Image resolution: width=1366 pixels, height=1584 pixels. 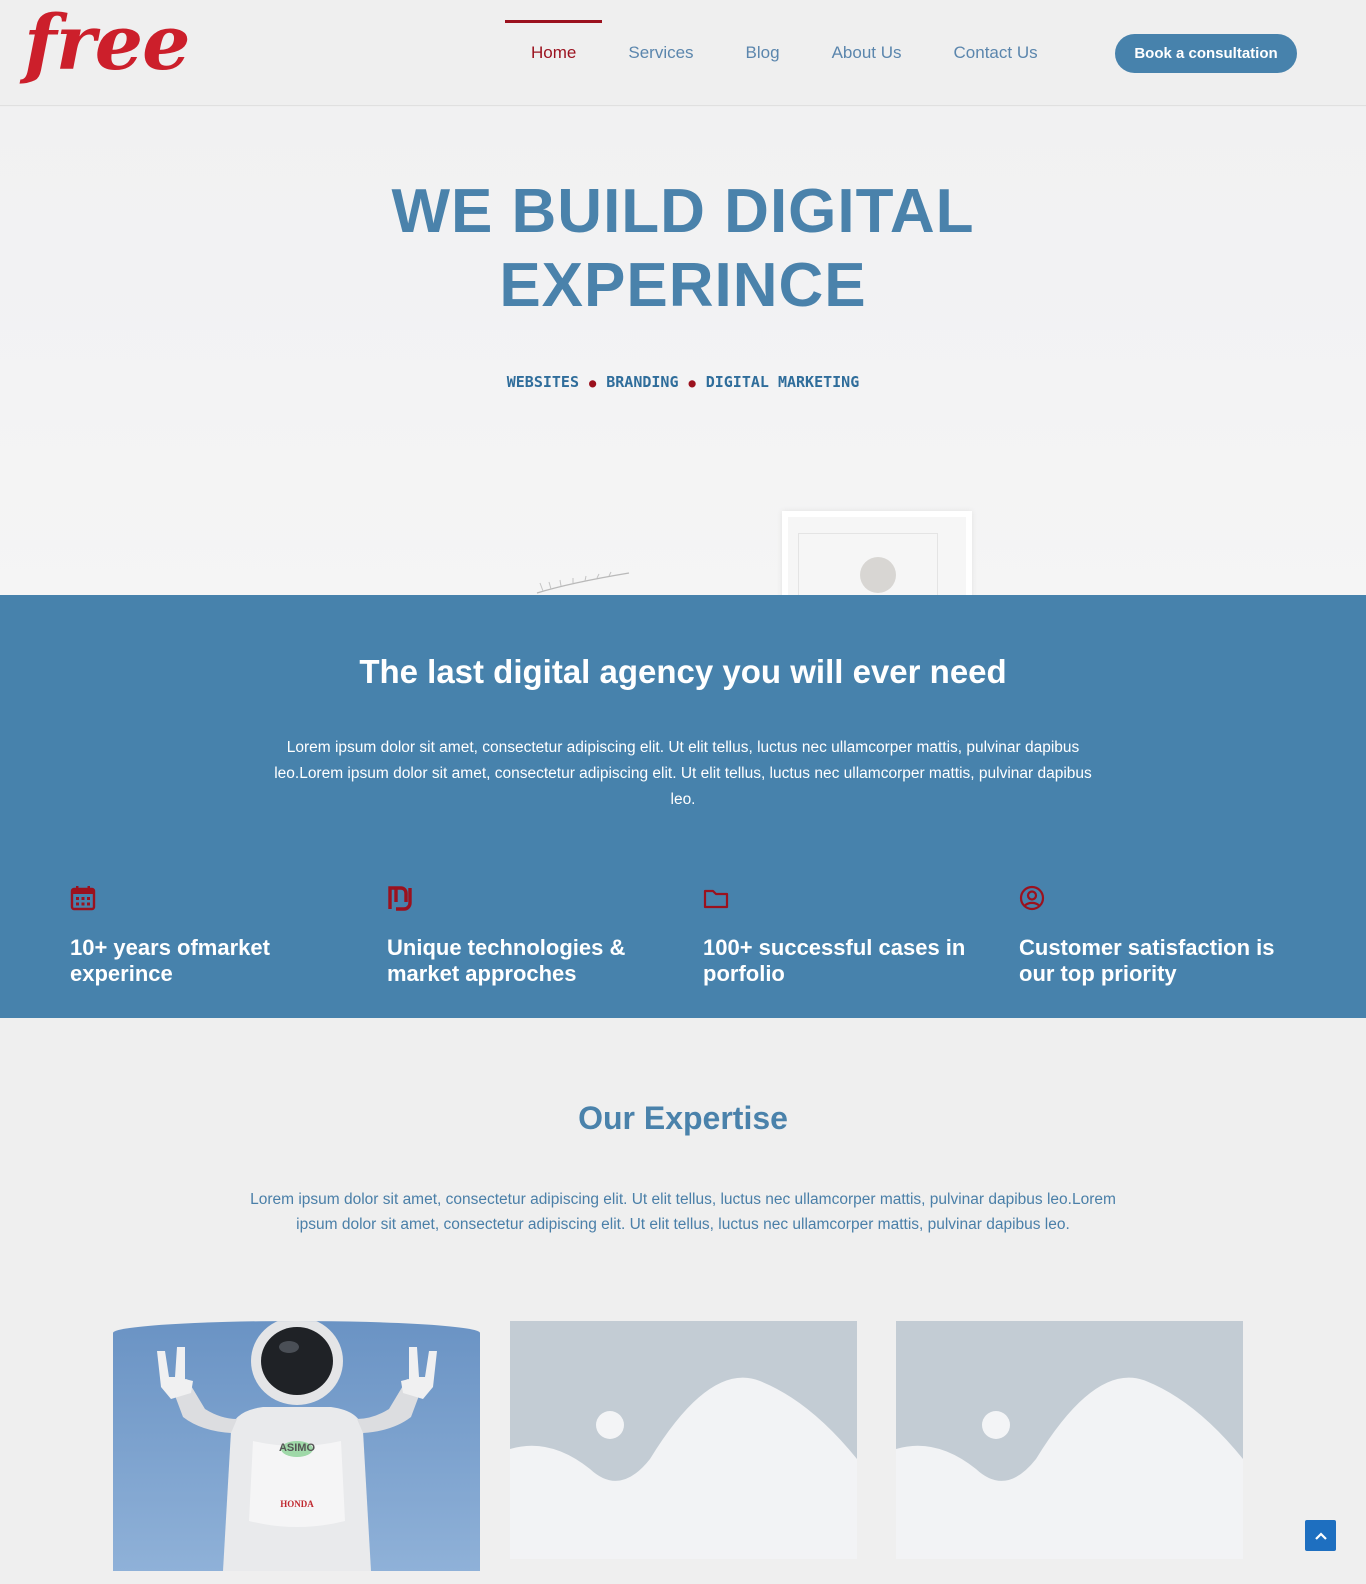 I want to click on book-consultation-button: Book a consultation, so click(x=1206, y=53).